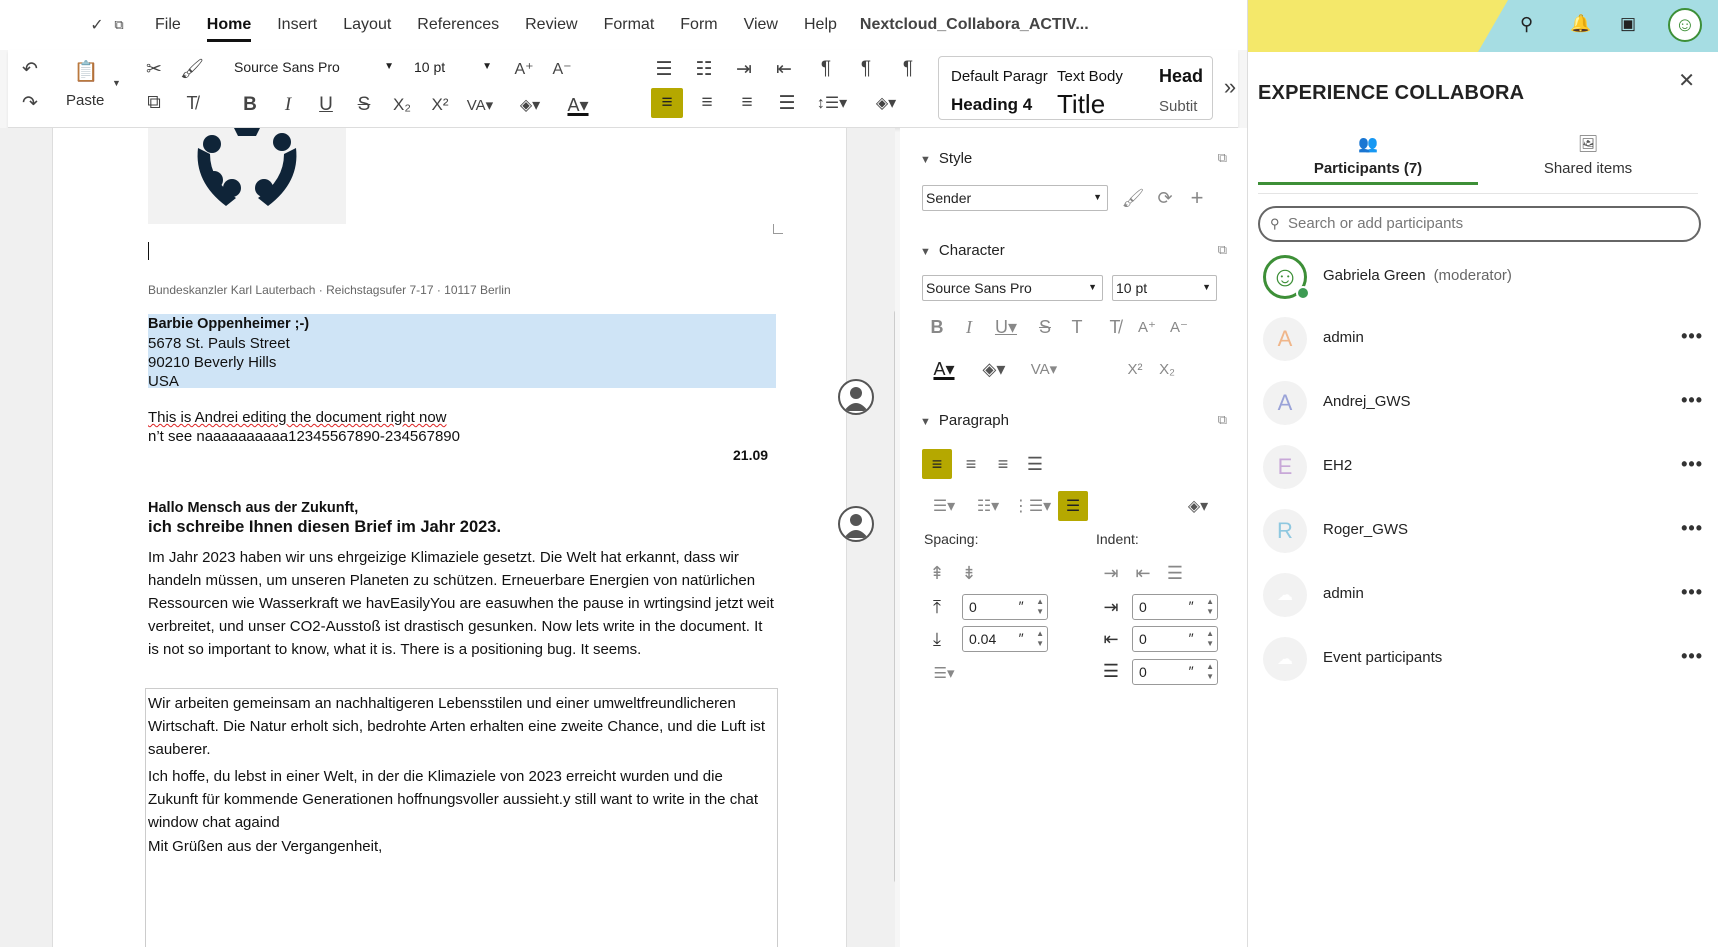 Image resolution: width=1718 pixels, height=947 pixels. What do you see at coordinates (1164, 288) in the screenshot?
I see `character-size-select: 10 pt ▼` at bounding box center [1164, 288].